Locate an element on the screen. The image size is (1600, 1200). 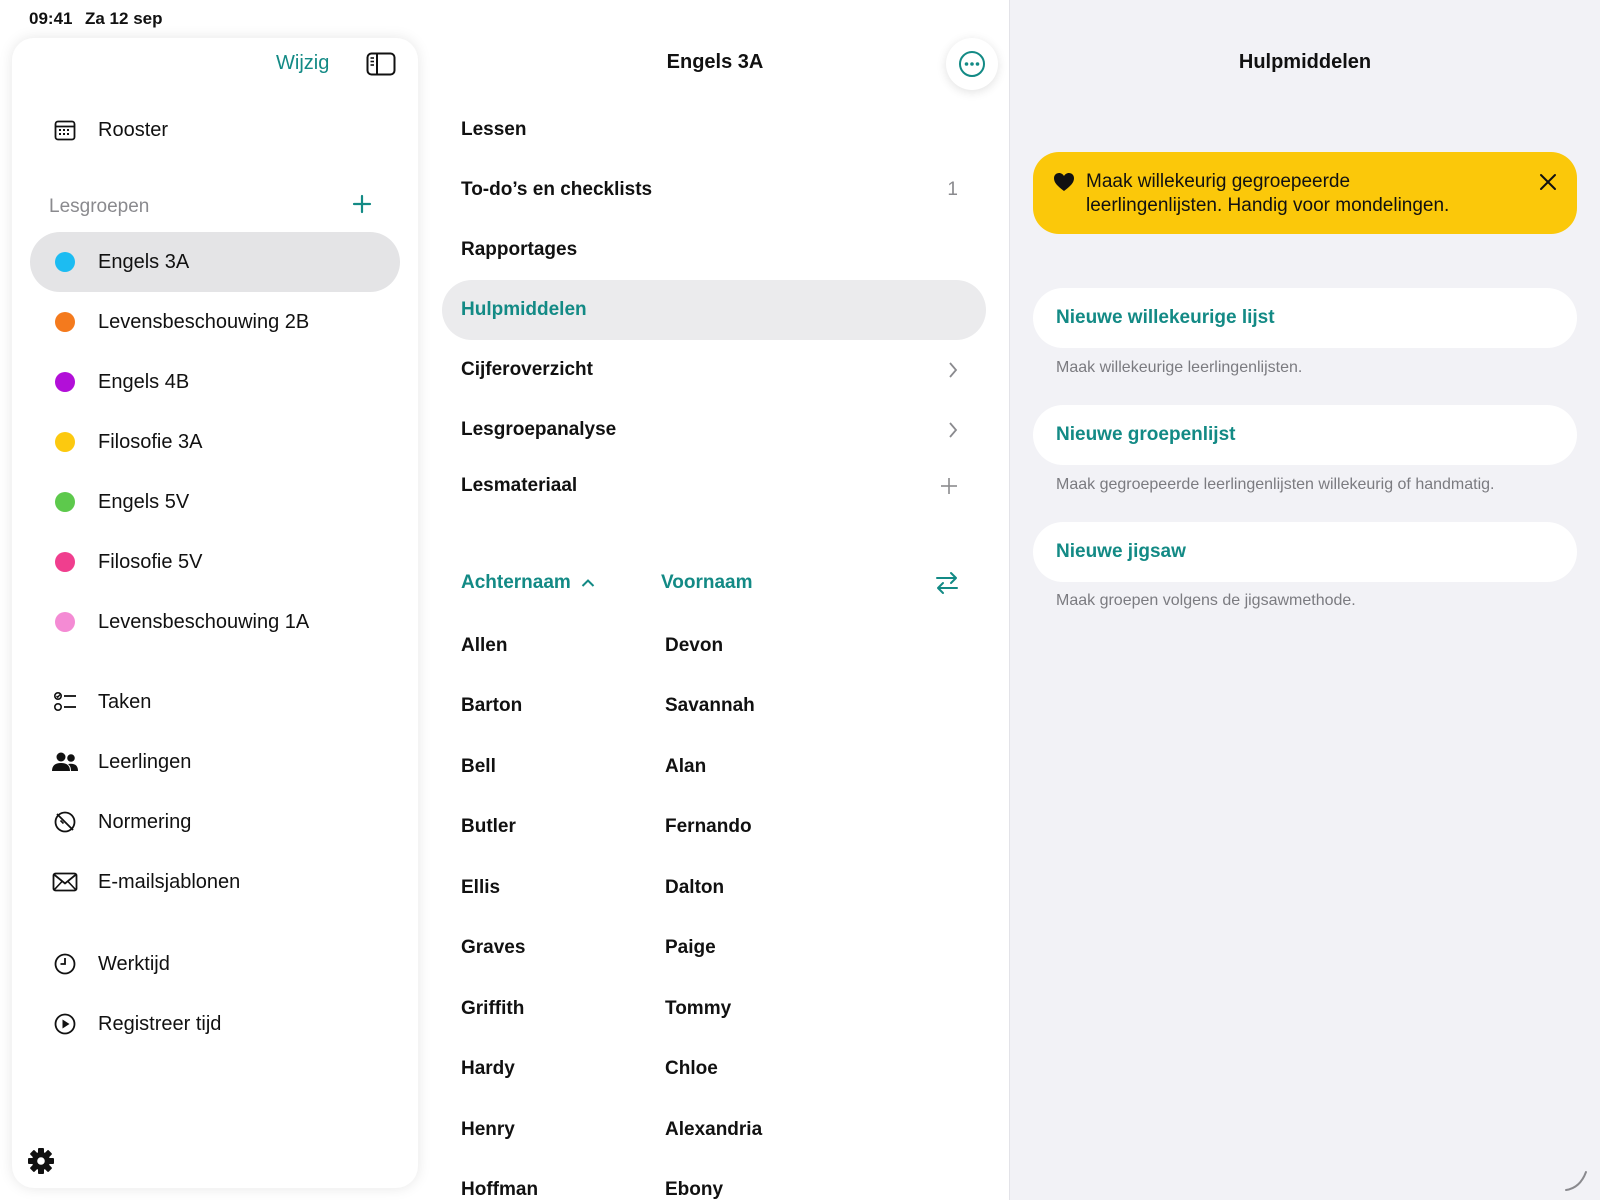
menu-item-rapportages: Rapportages is located at coordinates (714, 250).